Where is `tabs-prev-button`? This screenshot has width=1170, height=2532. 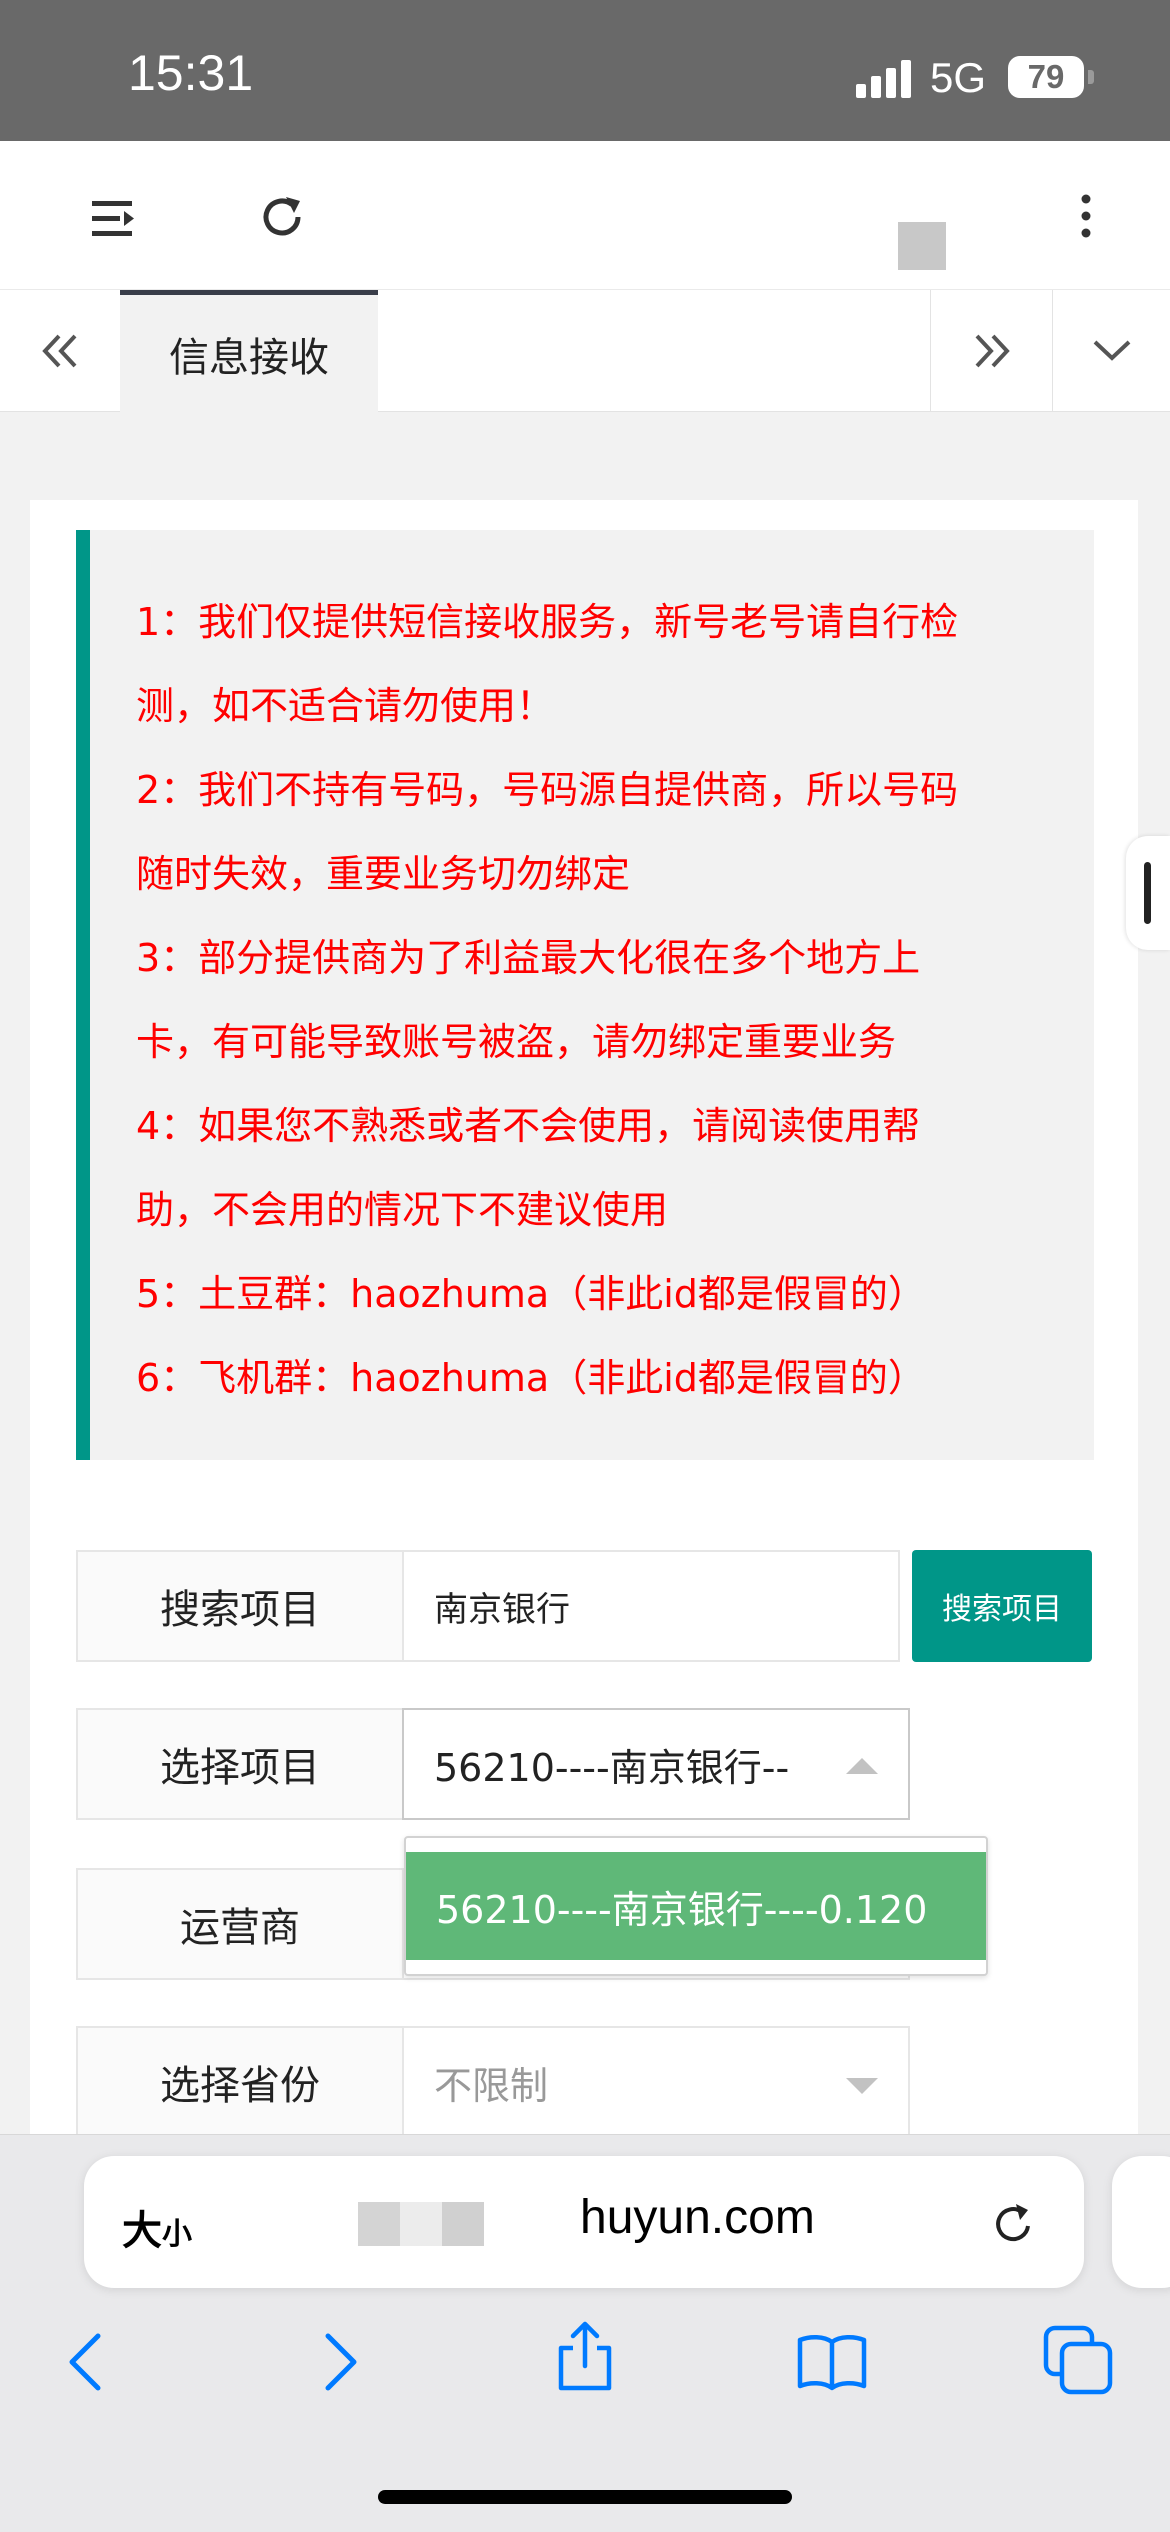
tabs-prev-button is located at coordinates (60, 351).